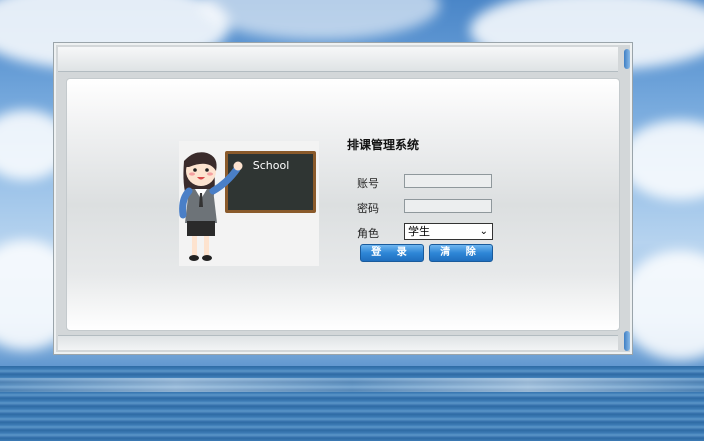 The height and width of the screenshot is (441, 704). I want to click on account-input, so click(448, 181).